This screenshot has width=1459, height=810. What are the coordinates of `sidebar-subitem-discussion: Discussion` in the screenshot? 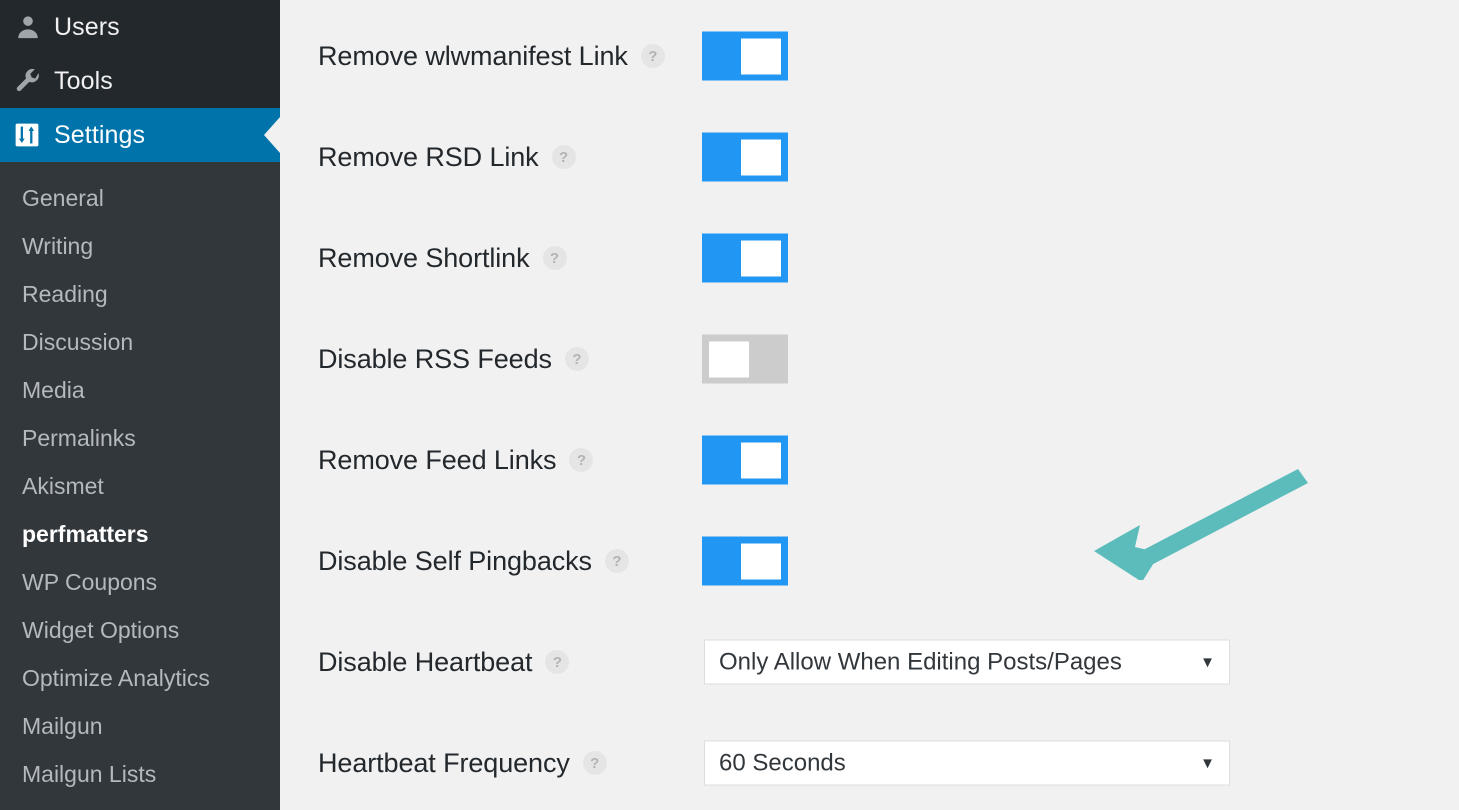 It's located at (140, 342).